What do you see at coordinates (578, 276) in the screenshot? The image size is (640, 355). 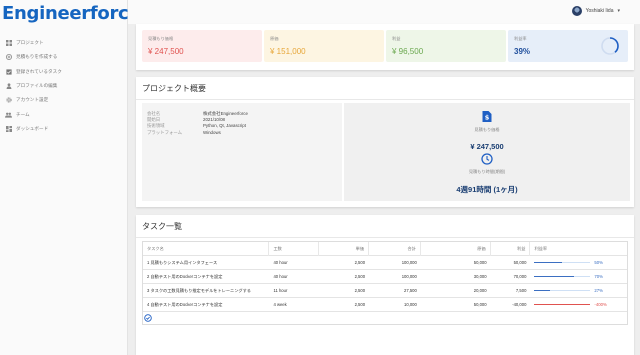 I see `task-rate: 70%` at bounding box center [578, 276].